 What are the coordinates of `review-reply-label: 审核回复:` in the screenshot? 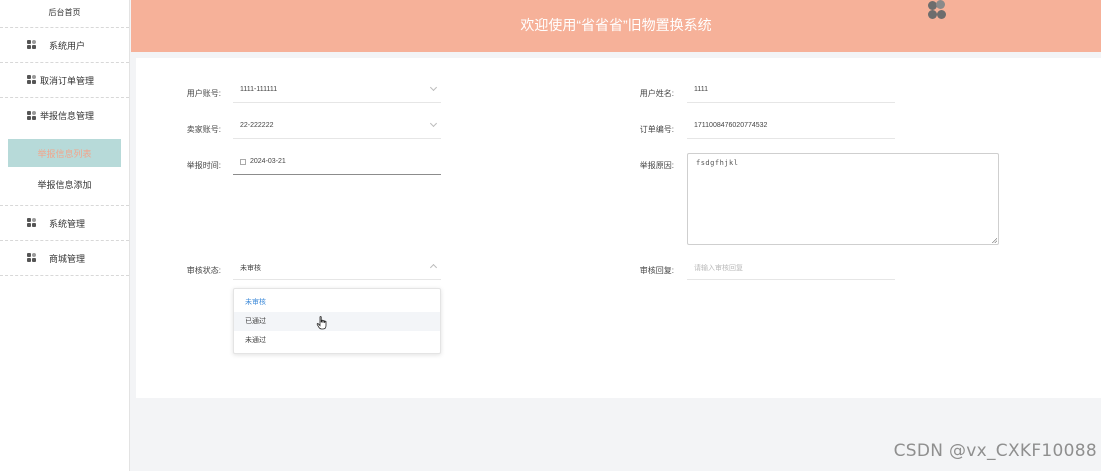 It's located at (656, 270).